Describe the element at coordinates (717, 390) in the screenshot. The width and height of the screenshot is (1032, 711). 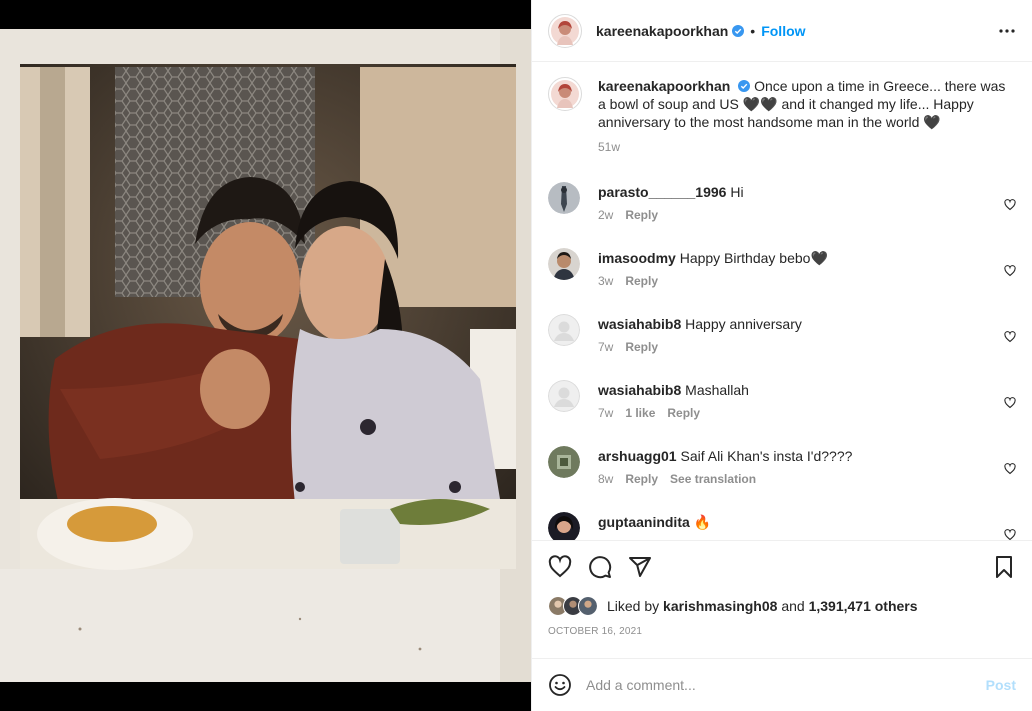
I see `comment-text: Mashallah` at that location.